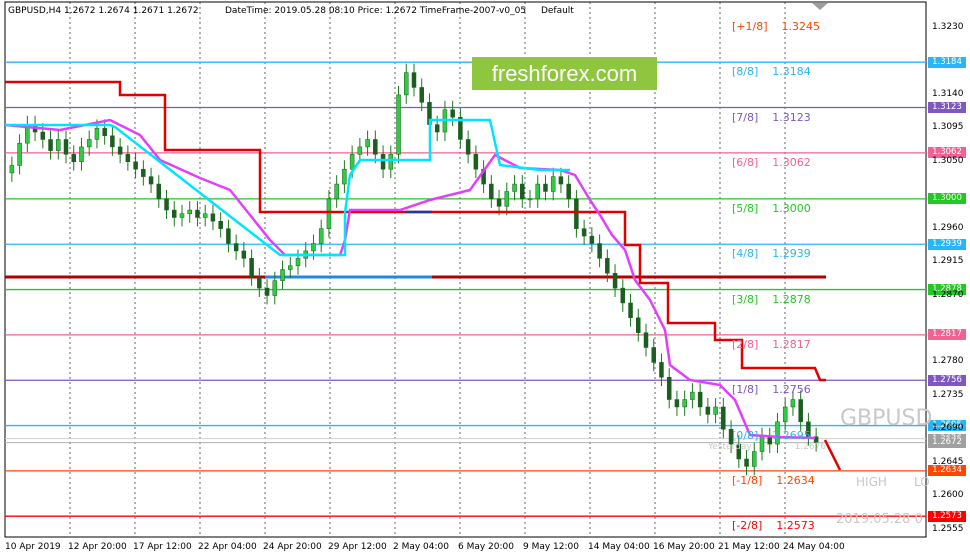  Describe the element at coordinates (750, 26) in the screenshot. I see `murrey-label-name: [+1/8]` at that location.